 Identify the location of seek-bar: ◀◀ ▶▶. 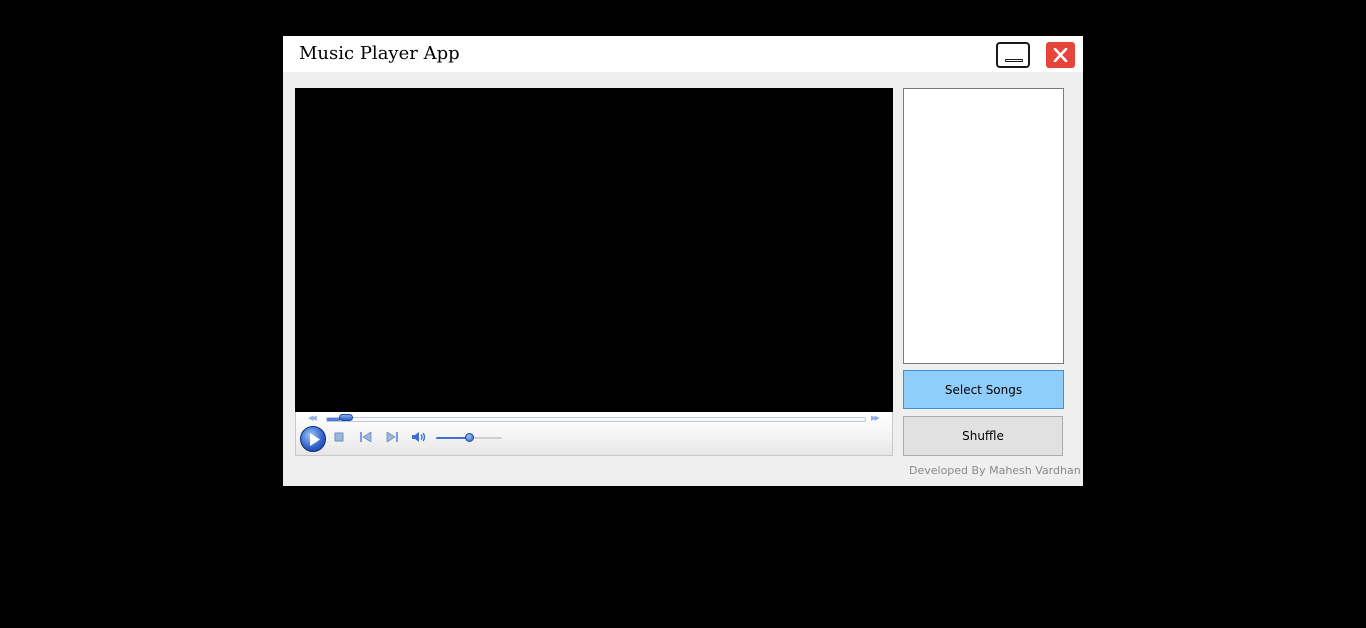
(594, 418).